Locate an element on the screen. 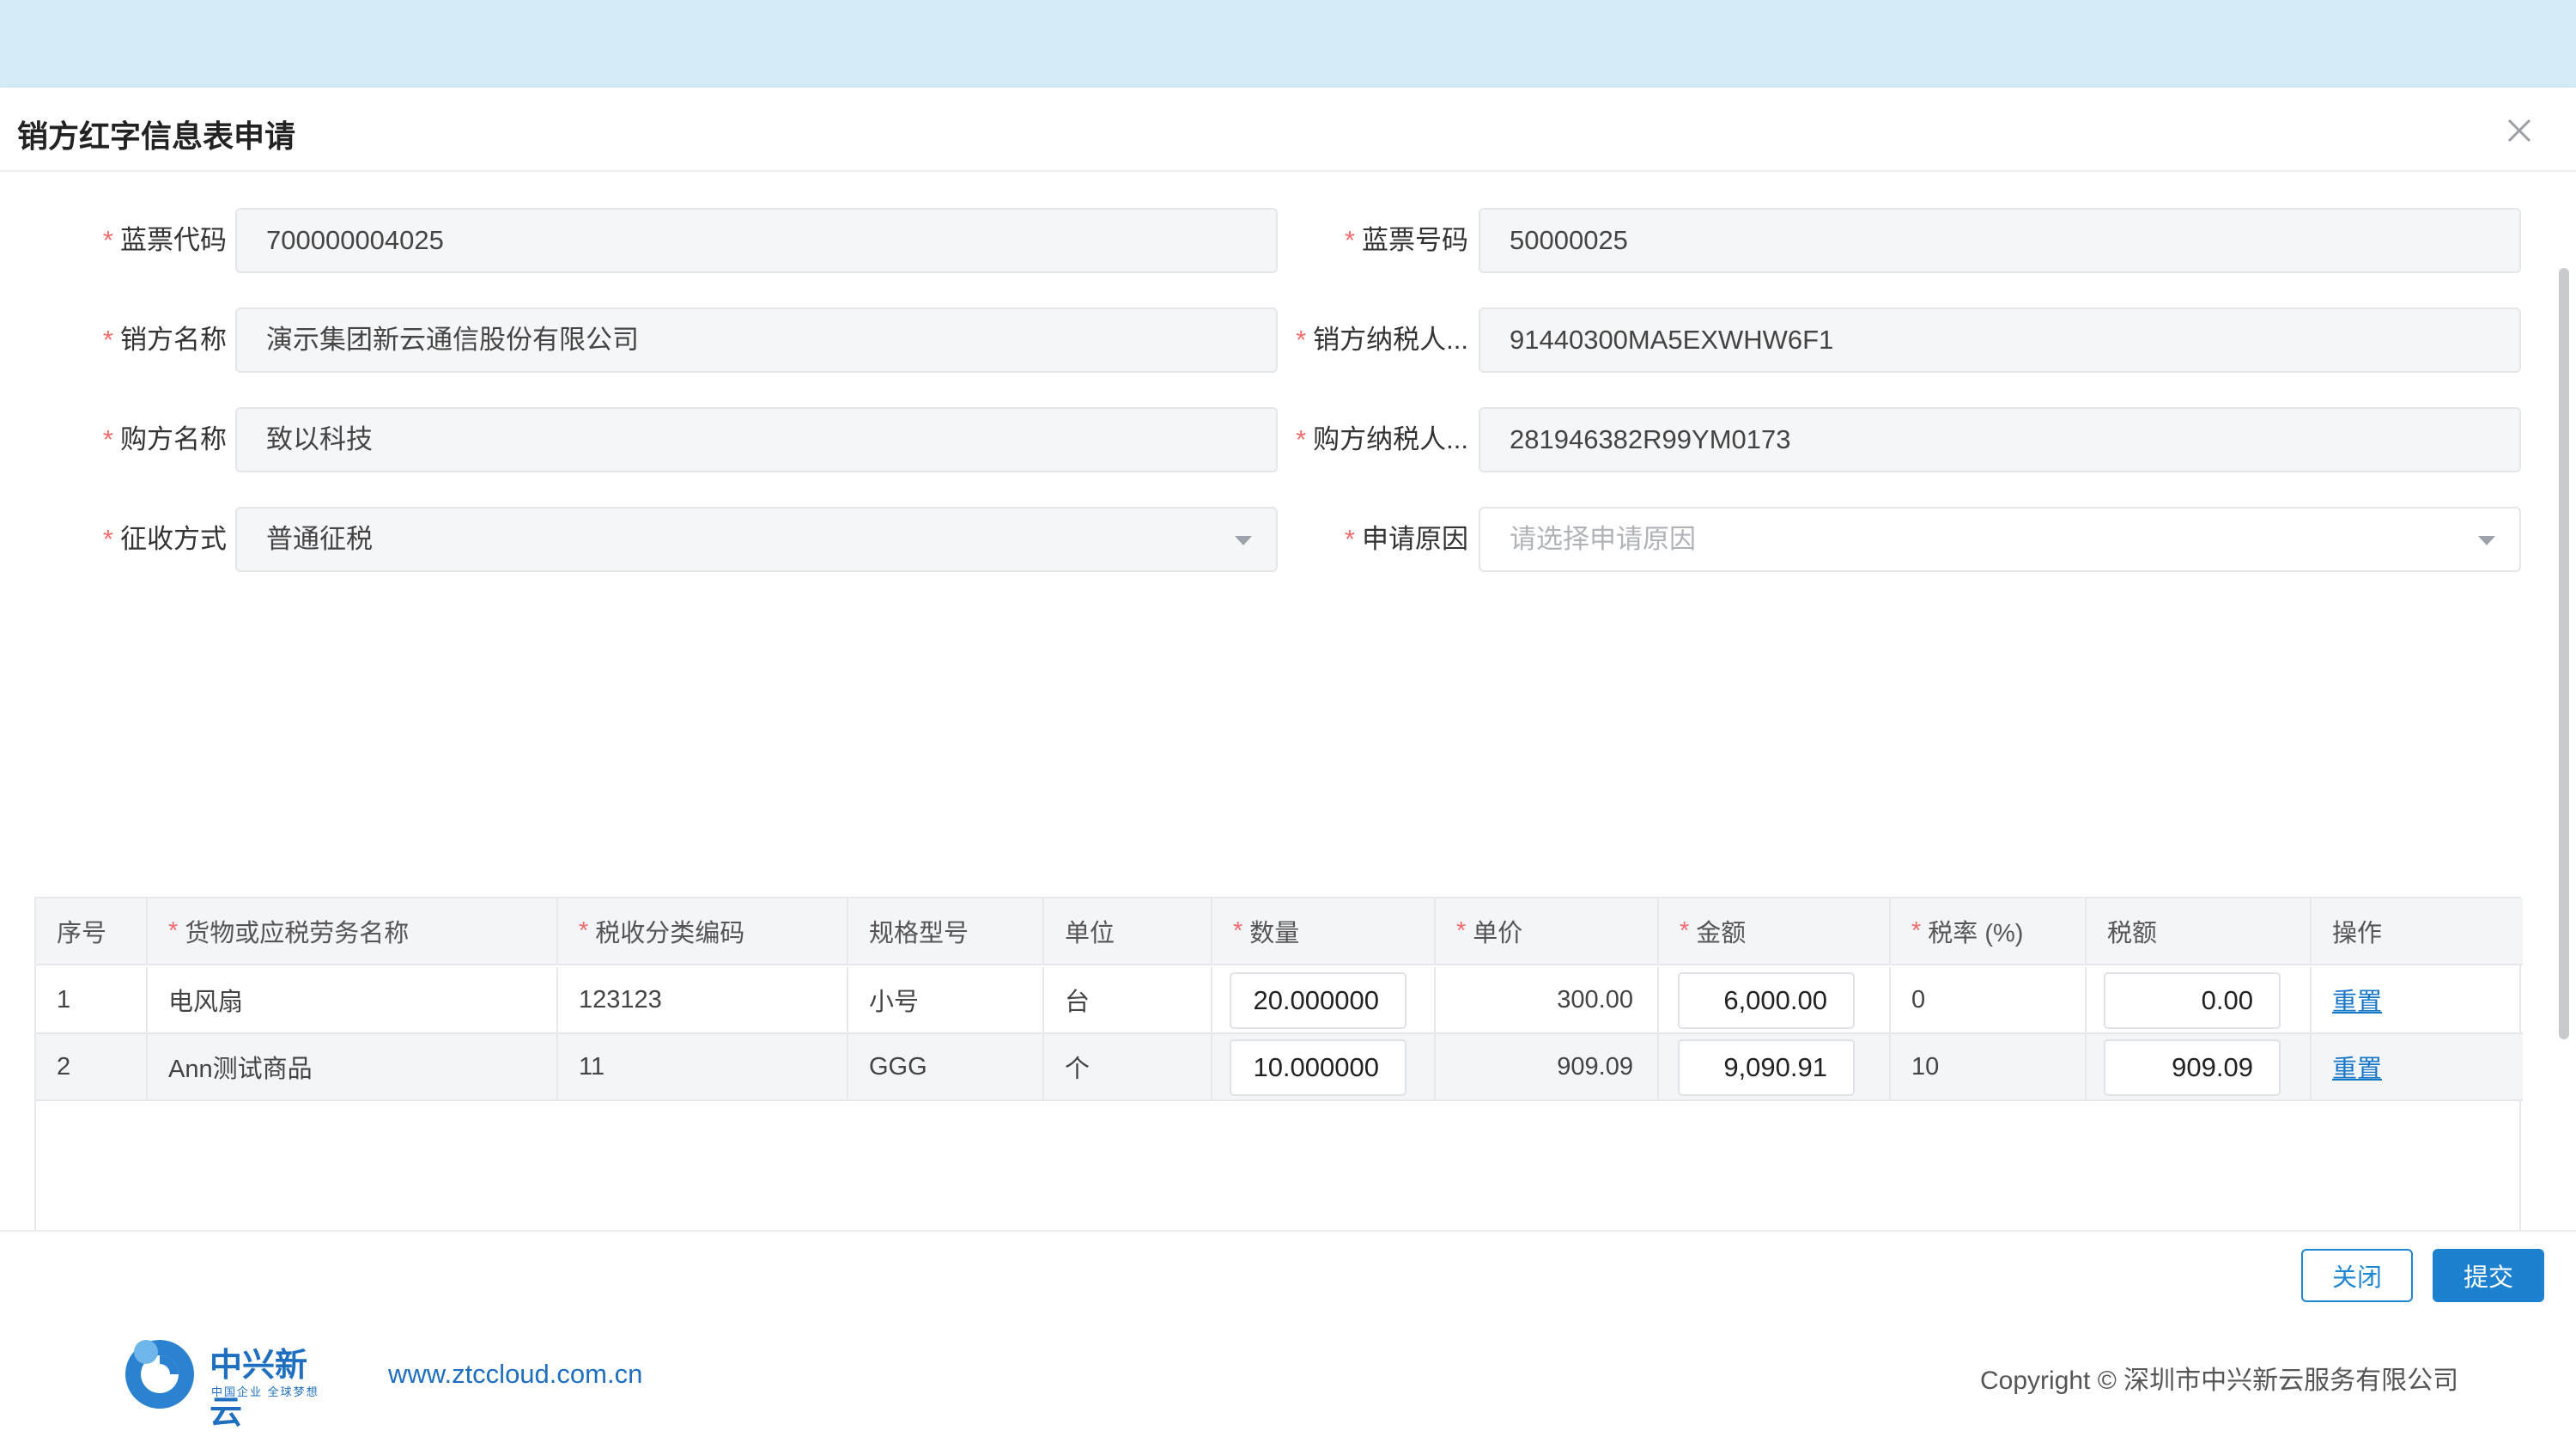  levy-method-label: * 征收方式 is located at coordinates (164, 539).